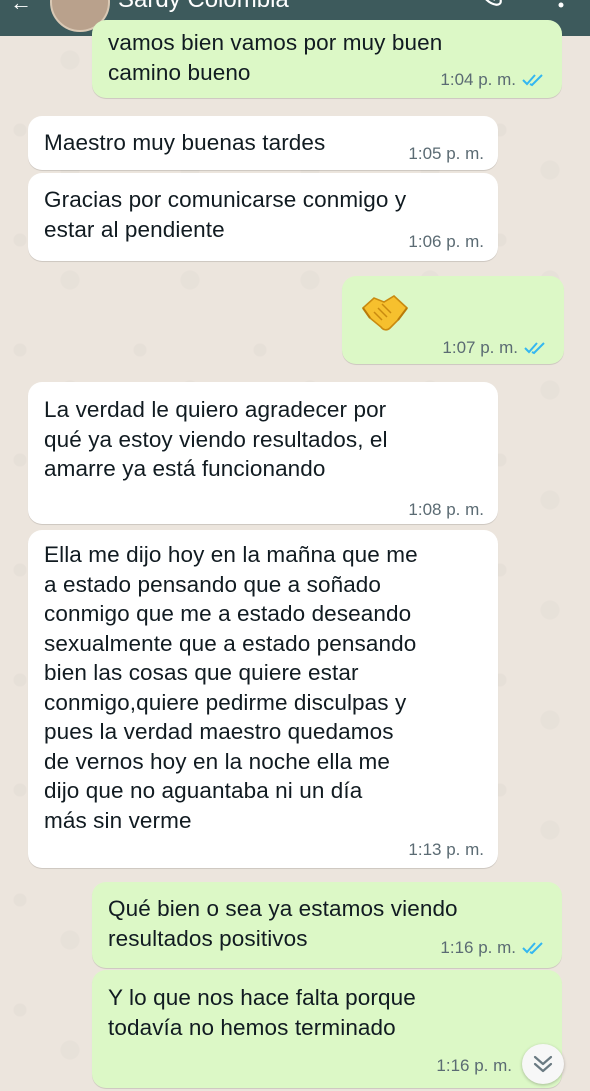 The image size is (590, 1091). Describe the element at coordinates (385, 313) in the screenshot. I see `handshake-emoji` at that location.